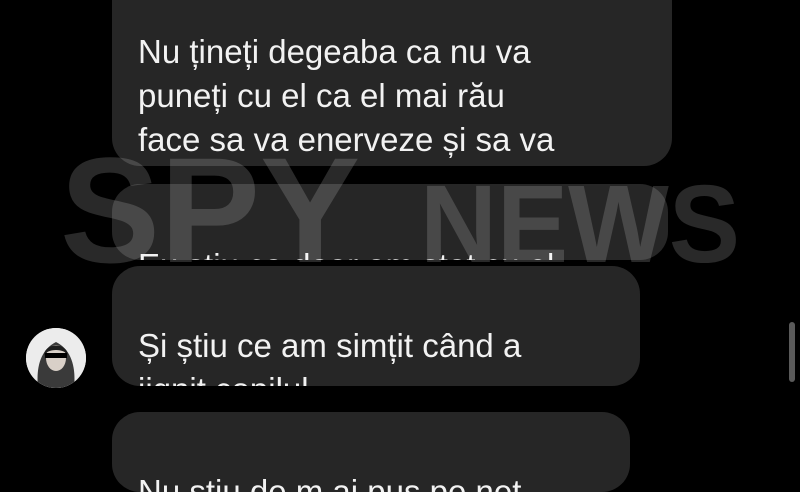 The width and height of the screenshot is (800, 492). I want to click on message-text-4: Nu știu de m ai pus pe net, so click(330, 482).